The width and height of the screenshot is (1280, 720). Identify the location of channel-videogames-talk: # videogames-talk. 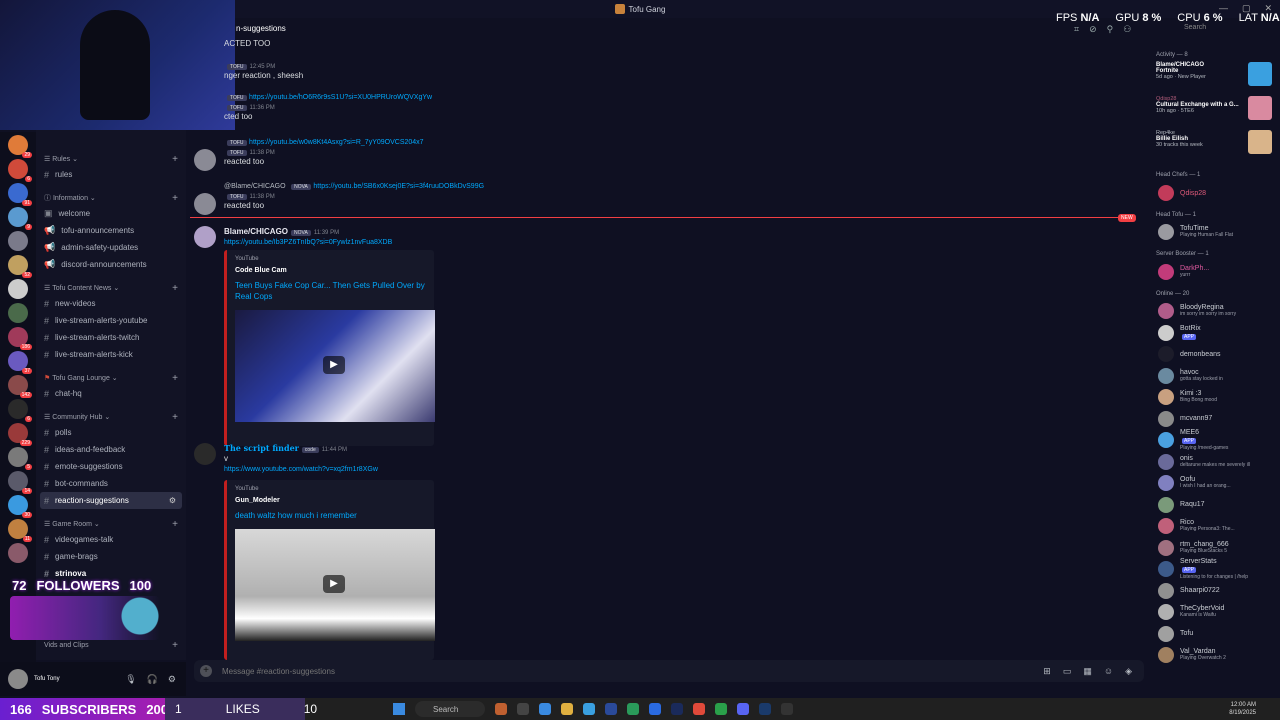
(111, 539).